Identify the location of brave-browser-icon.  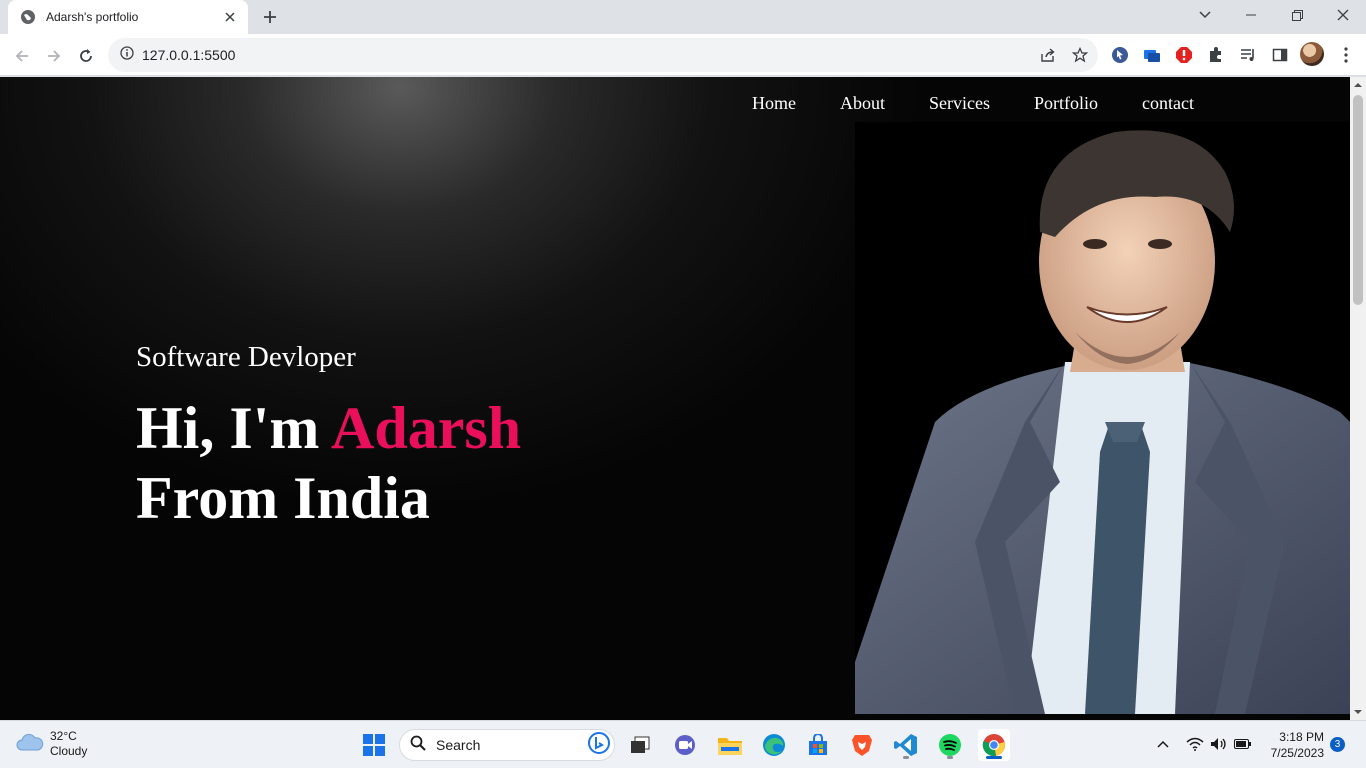
(862, 745).